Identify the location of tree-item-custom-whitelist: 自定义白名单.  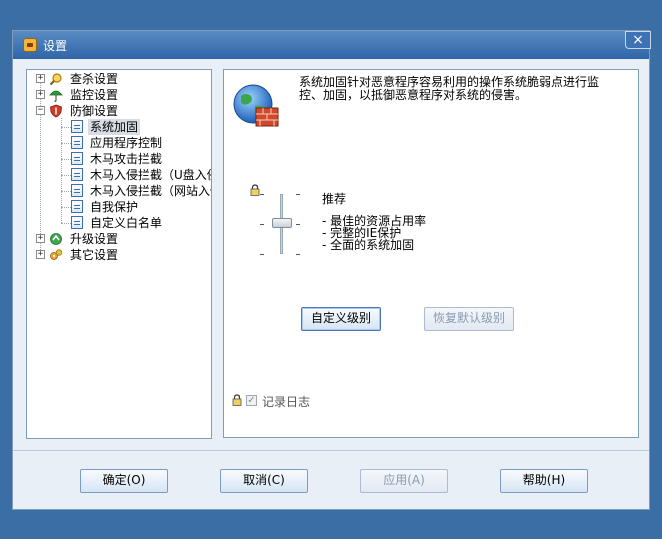
(119, 223).